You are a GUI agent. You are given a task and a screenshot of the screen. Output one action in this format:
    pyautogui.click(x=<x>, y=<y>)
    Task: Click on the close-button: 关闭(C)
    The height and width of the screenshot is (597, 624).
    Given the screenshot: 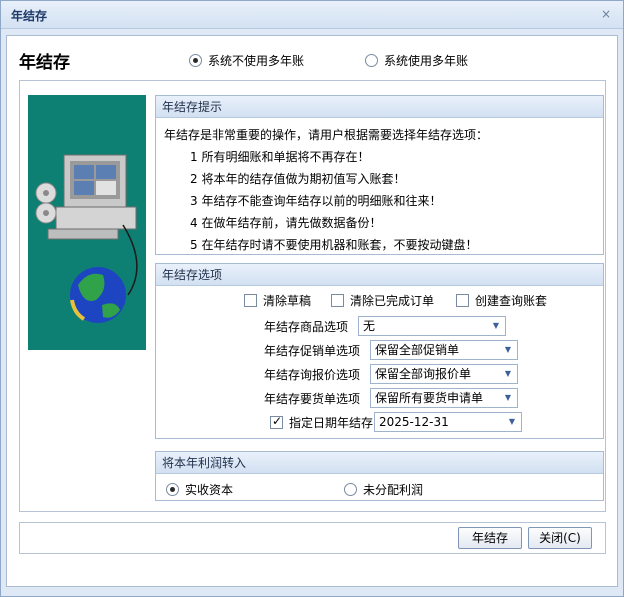 What is the action you would take?
    pyautogui.click(x=560, y=538)
    